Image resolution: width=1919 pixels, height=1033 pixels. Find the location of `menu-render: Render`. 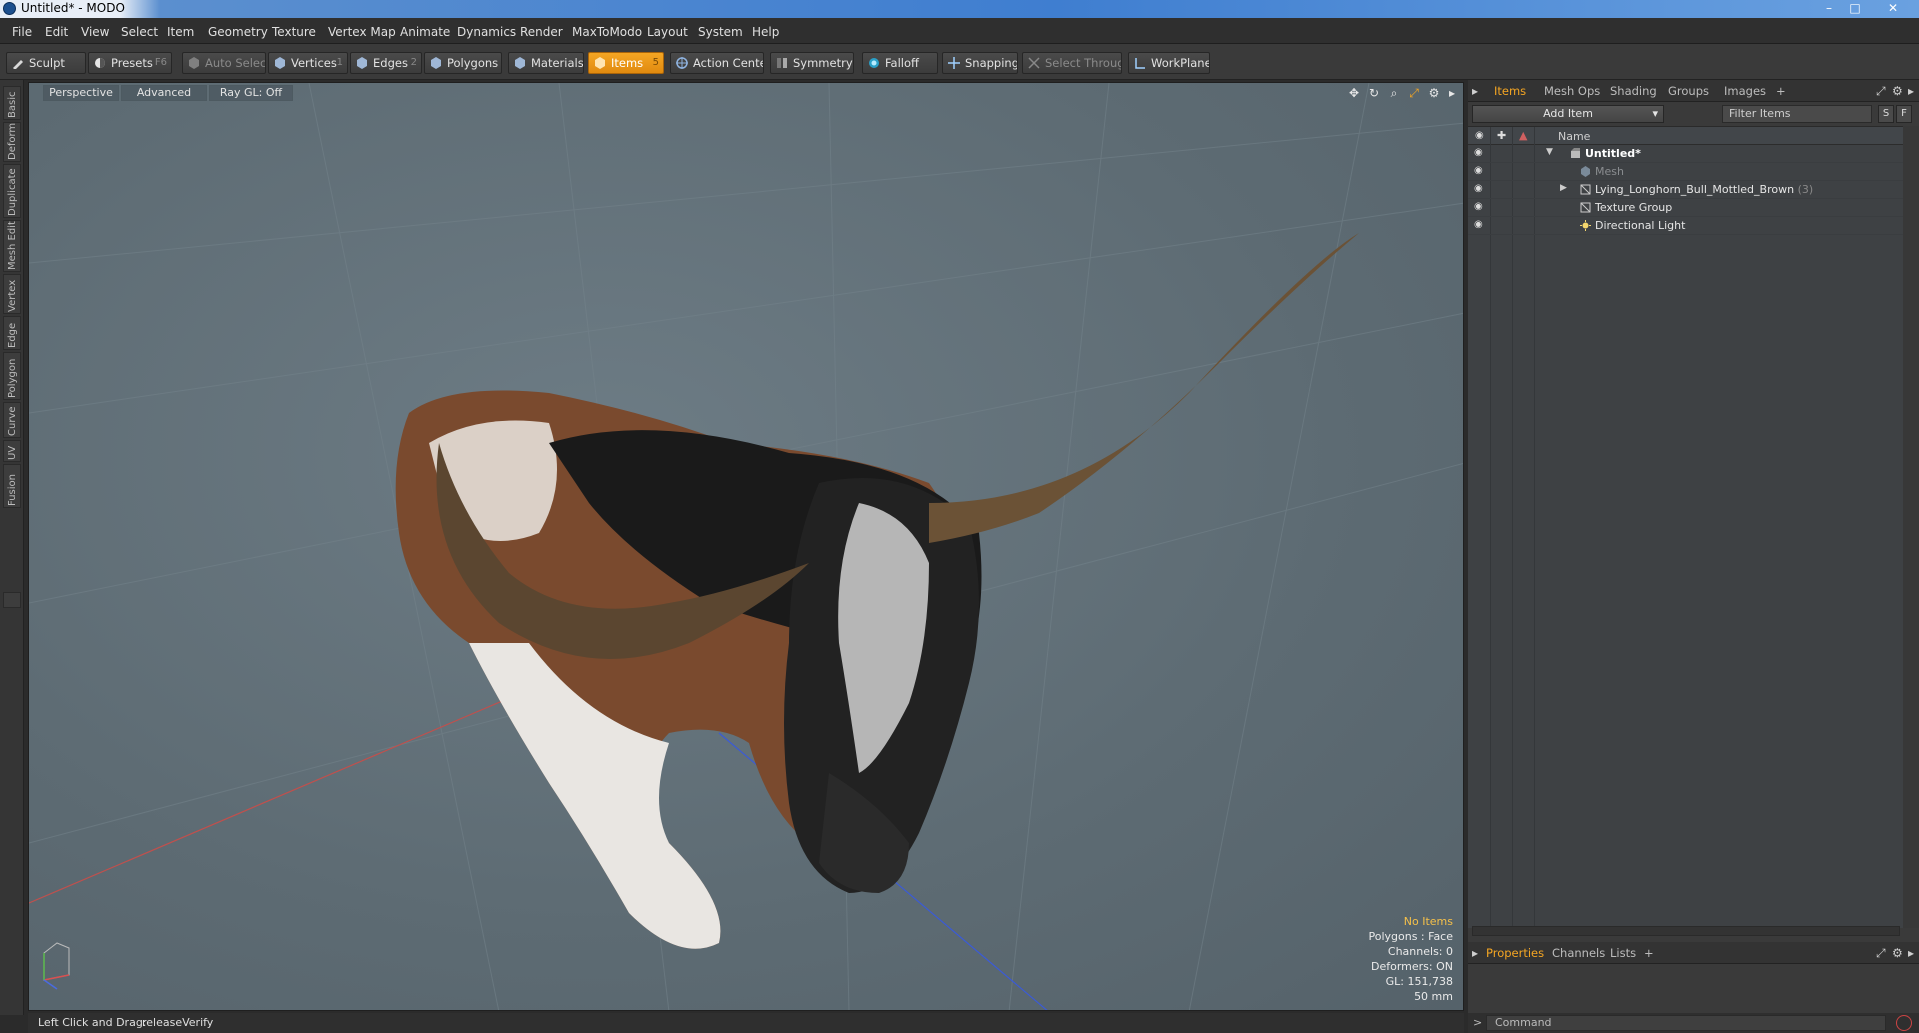

menu-render: Render is located at coordinates (541, 32).